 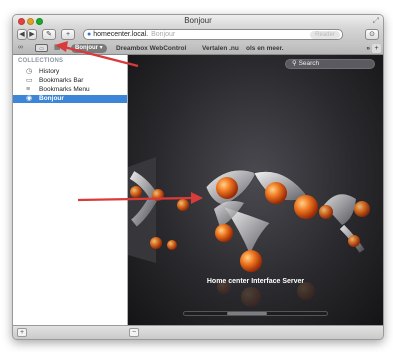 What do you see at coordinates (29, 98) in the screenshot?
I see `bonjour-icon: ◉` at bounding box center [29, 98].